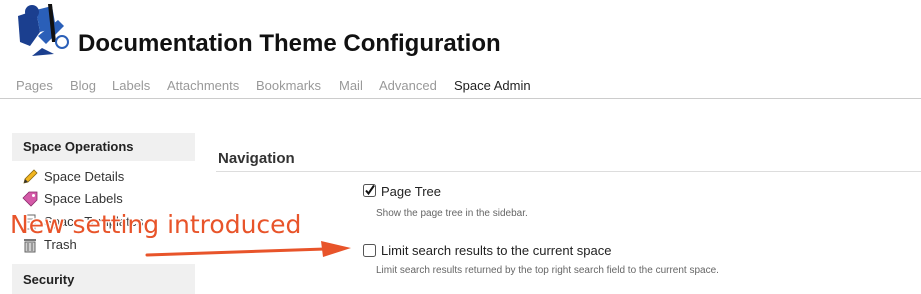  I want to click on page-tree-description: Show the page tree in the sidebar., so click(452, 213).